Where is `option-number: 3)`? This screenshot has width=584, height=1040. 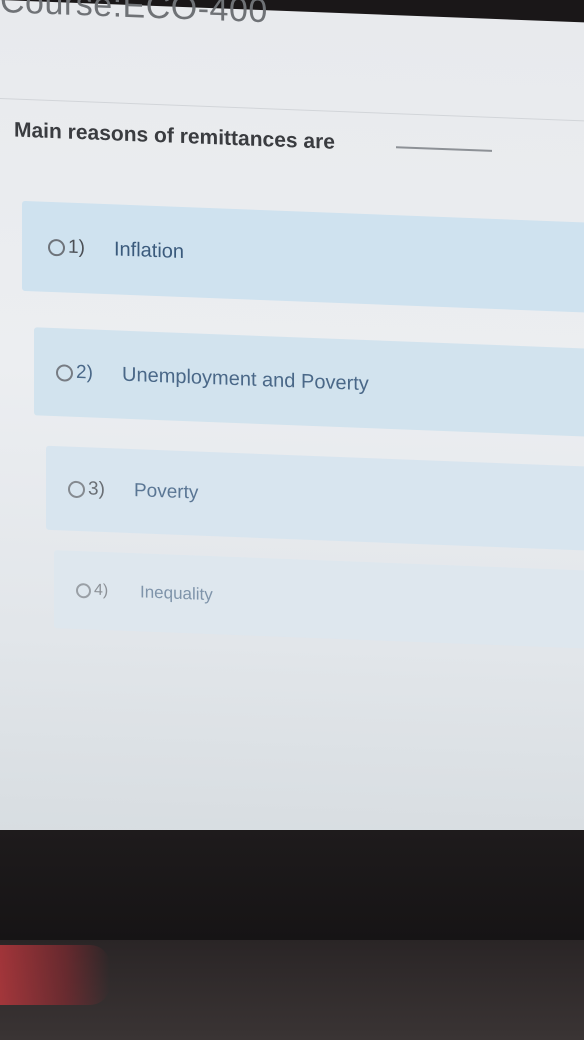 option-number: 3) is located at coordinates (96, 489).